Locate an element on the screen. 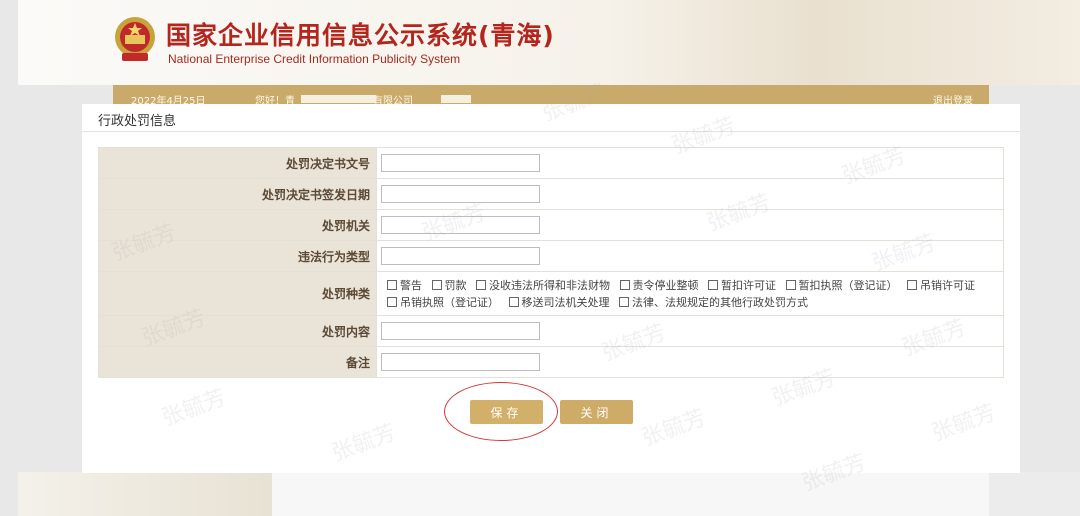  violation-type-input is located at coordinates (460, 256).